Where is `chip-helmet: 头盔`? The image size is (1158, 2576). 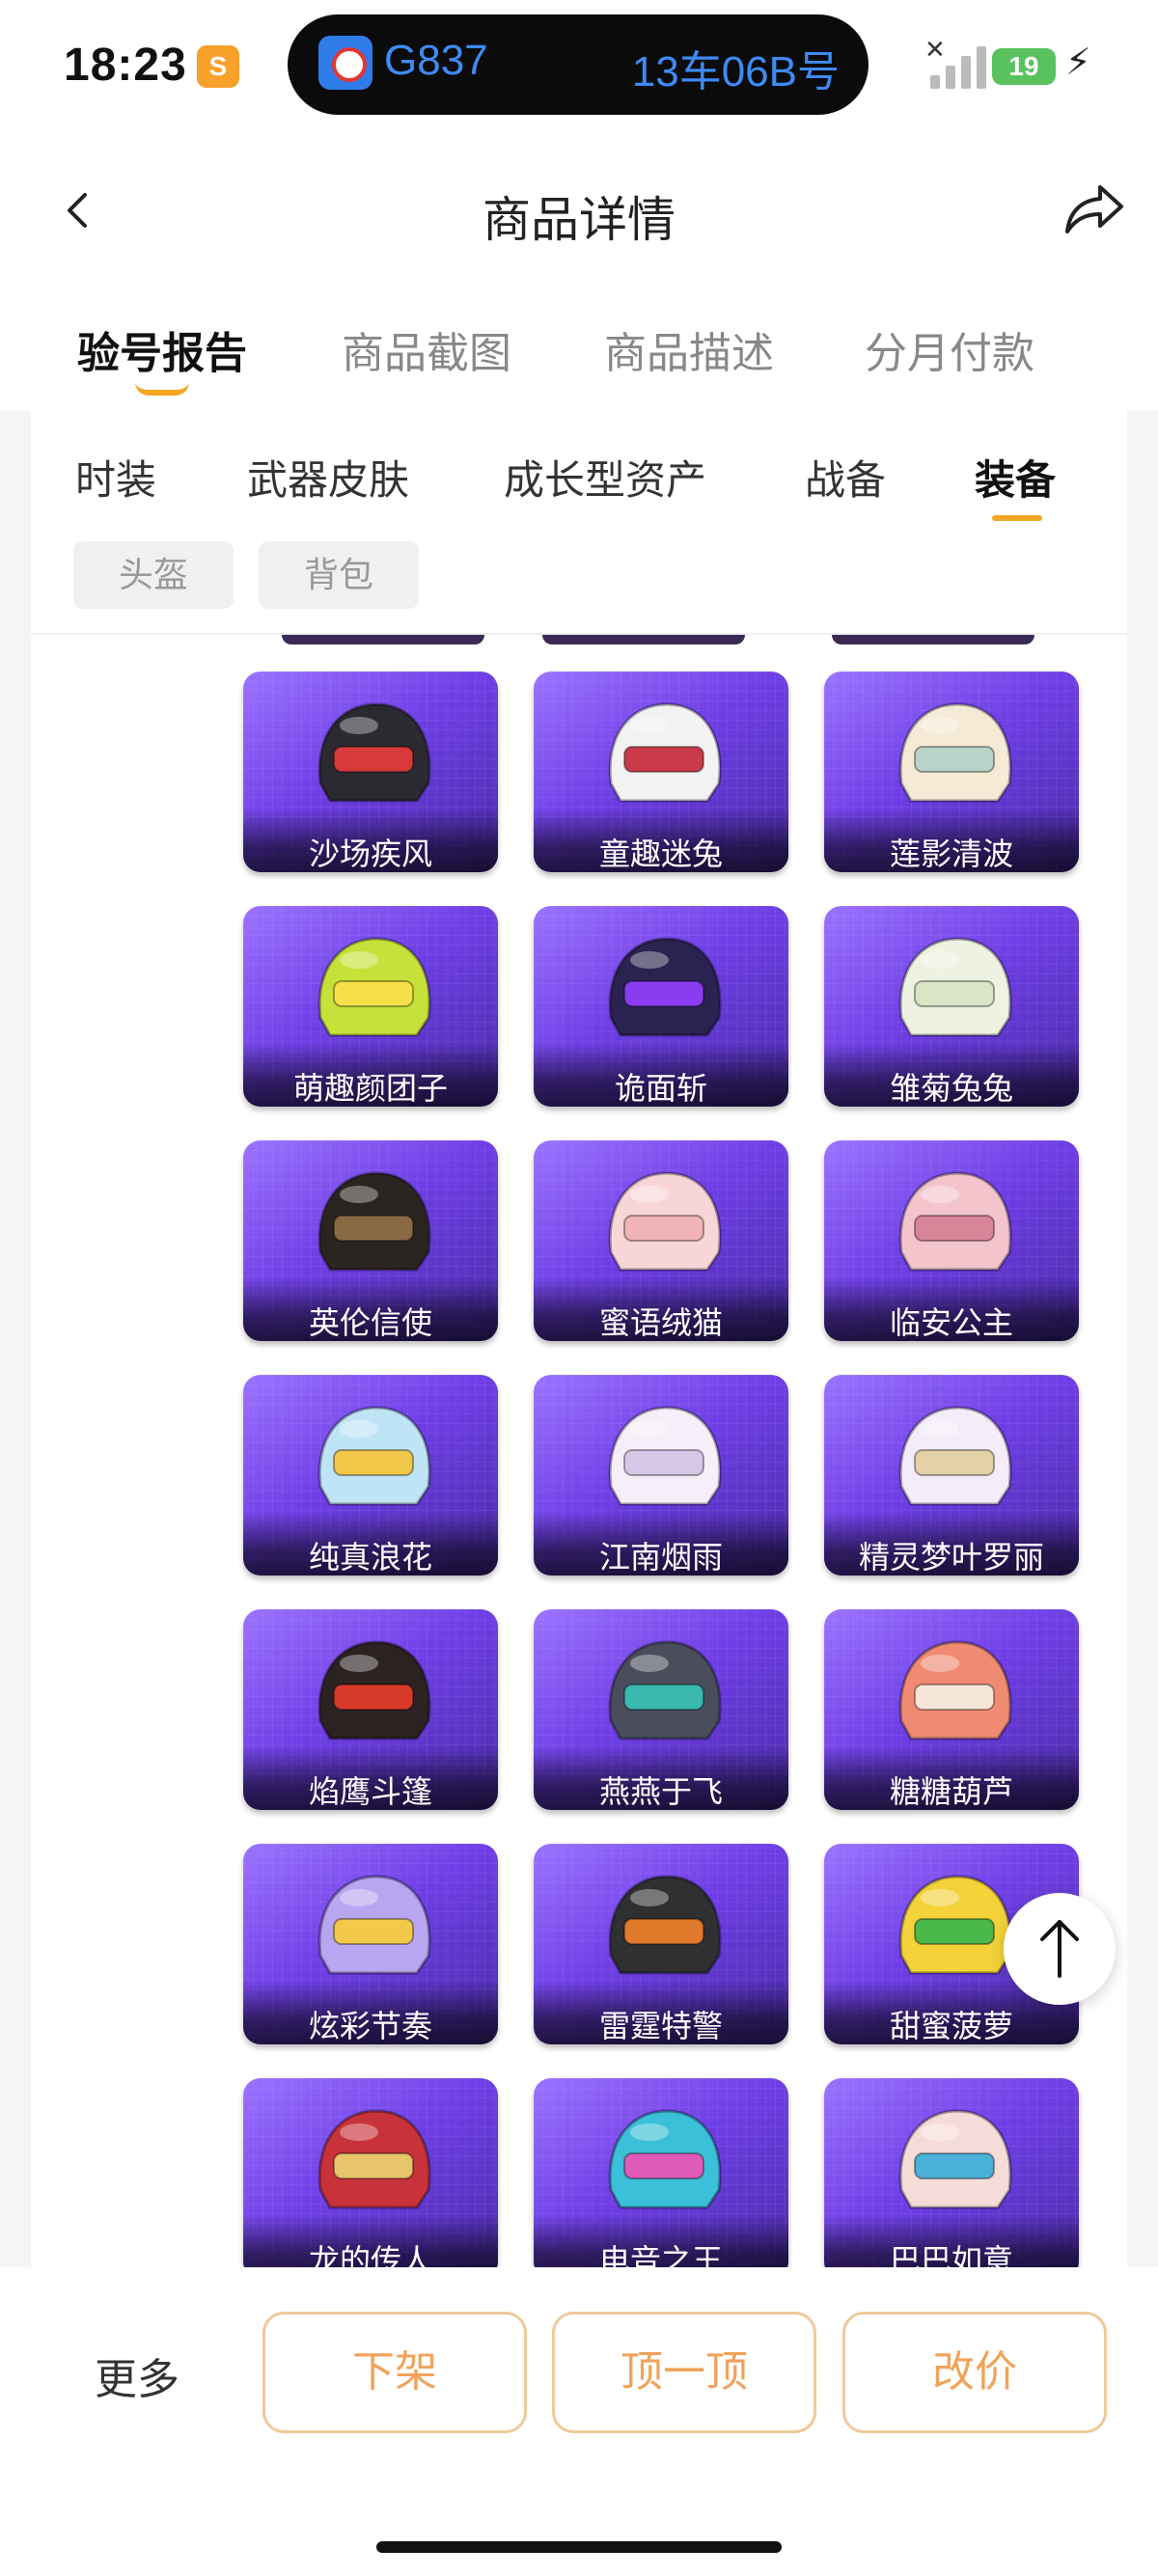
chip-helmet: 头盔 is located at coordinates (153, 575).